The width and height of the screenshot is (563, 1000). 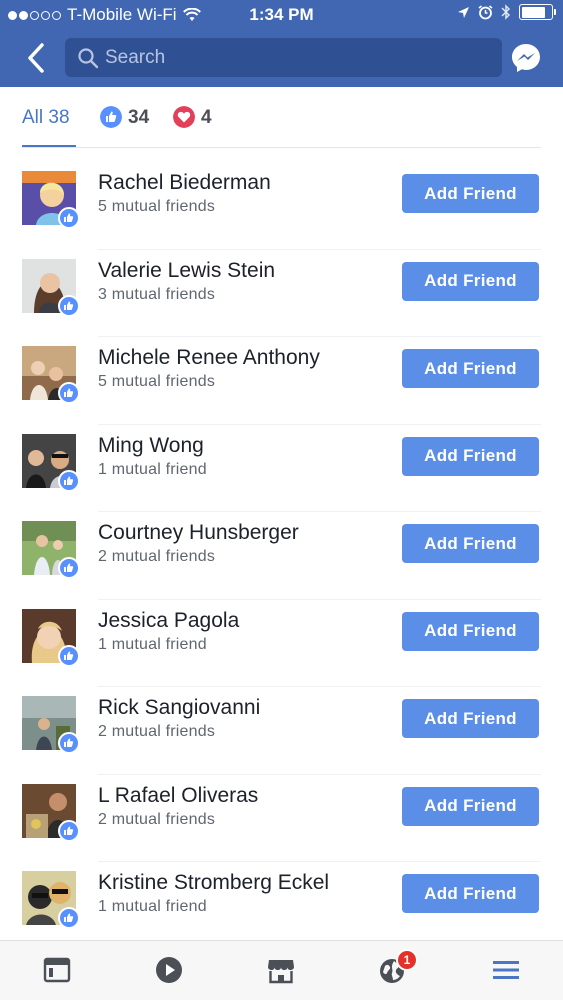 I want to click on alarm-icon, so click(x=485, y=11).